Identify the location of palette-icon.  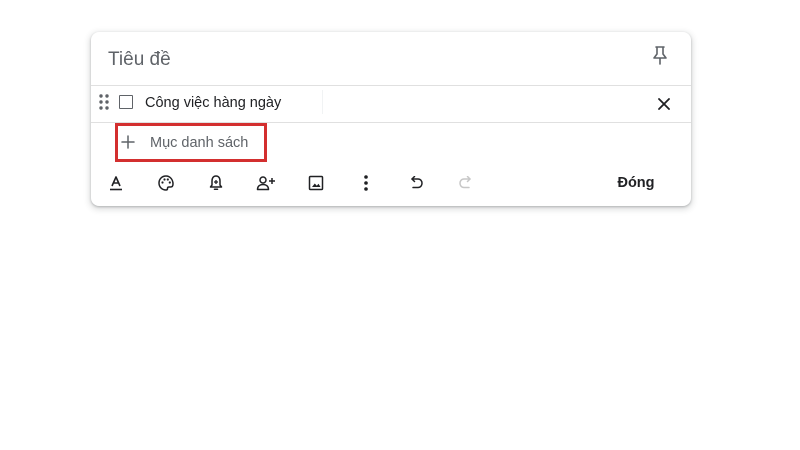
(166, 183).